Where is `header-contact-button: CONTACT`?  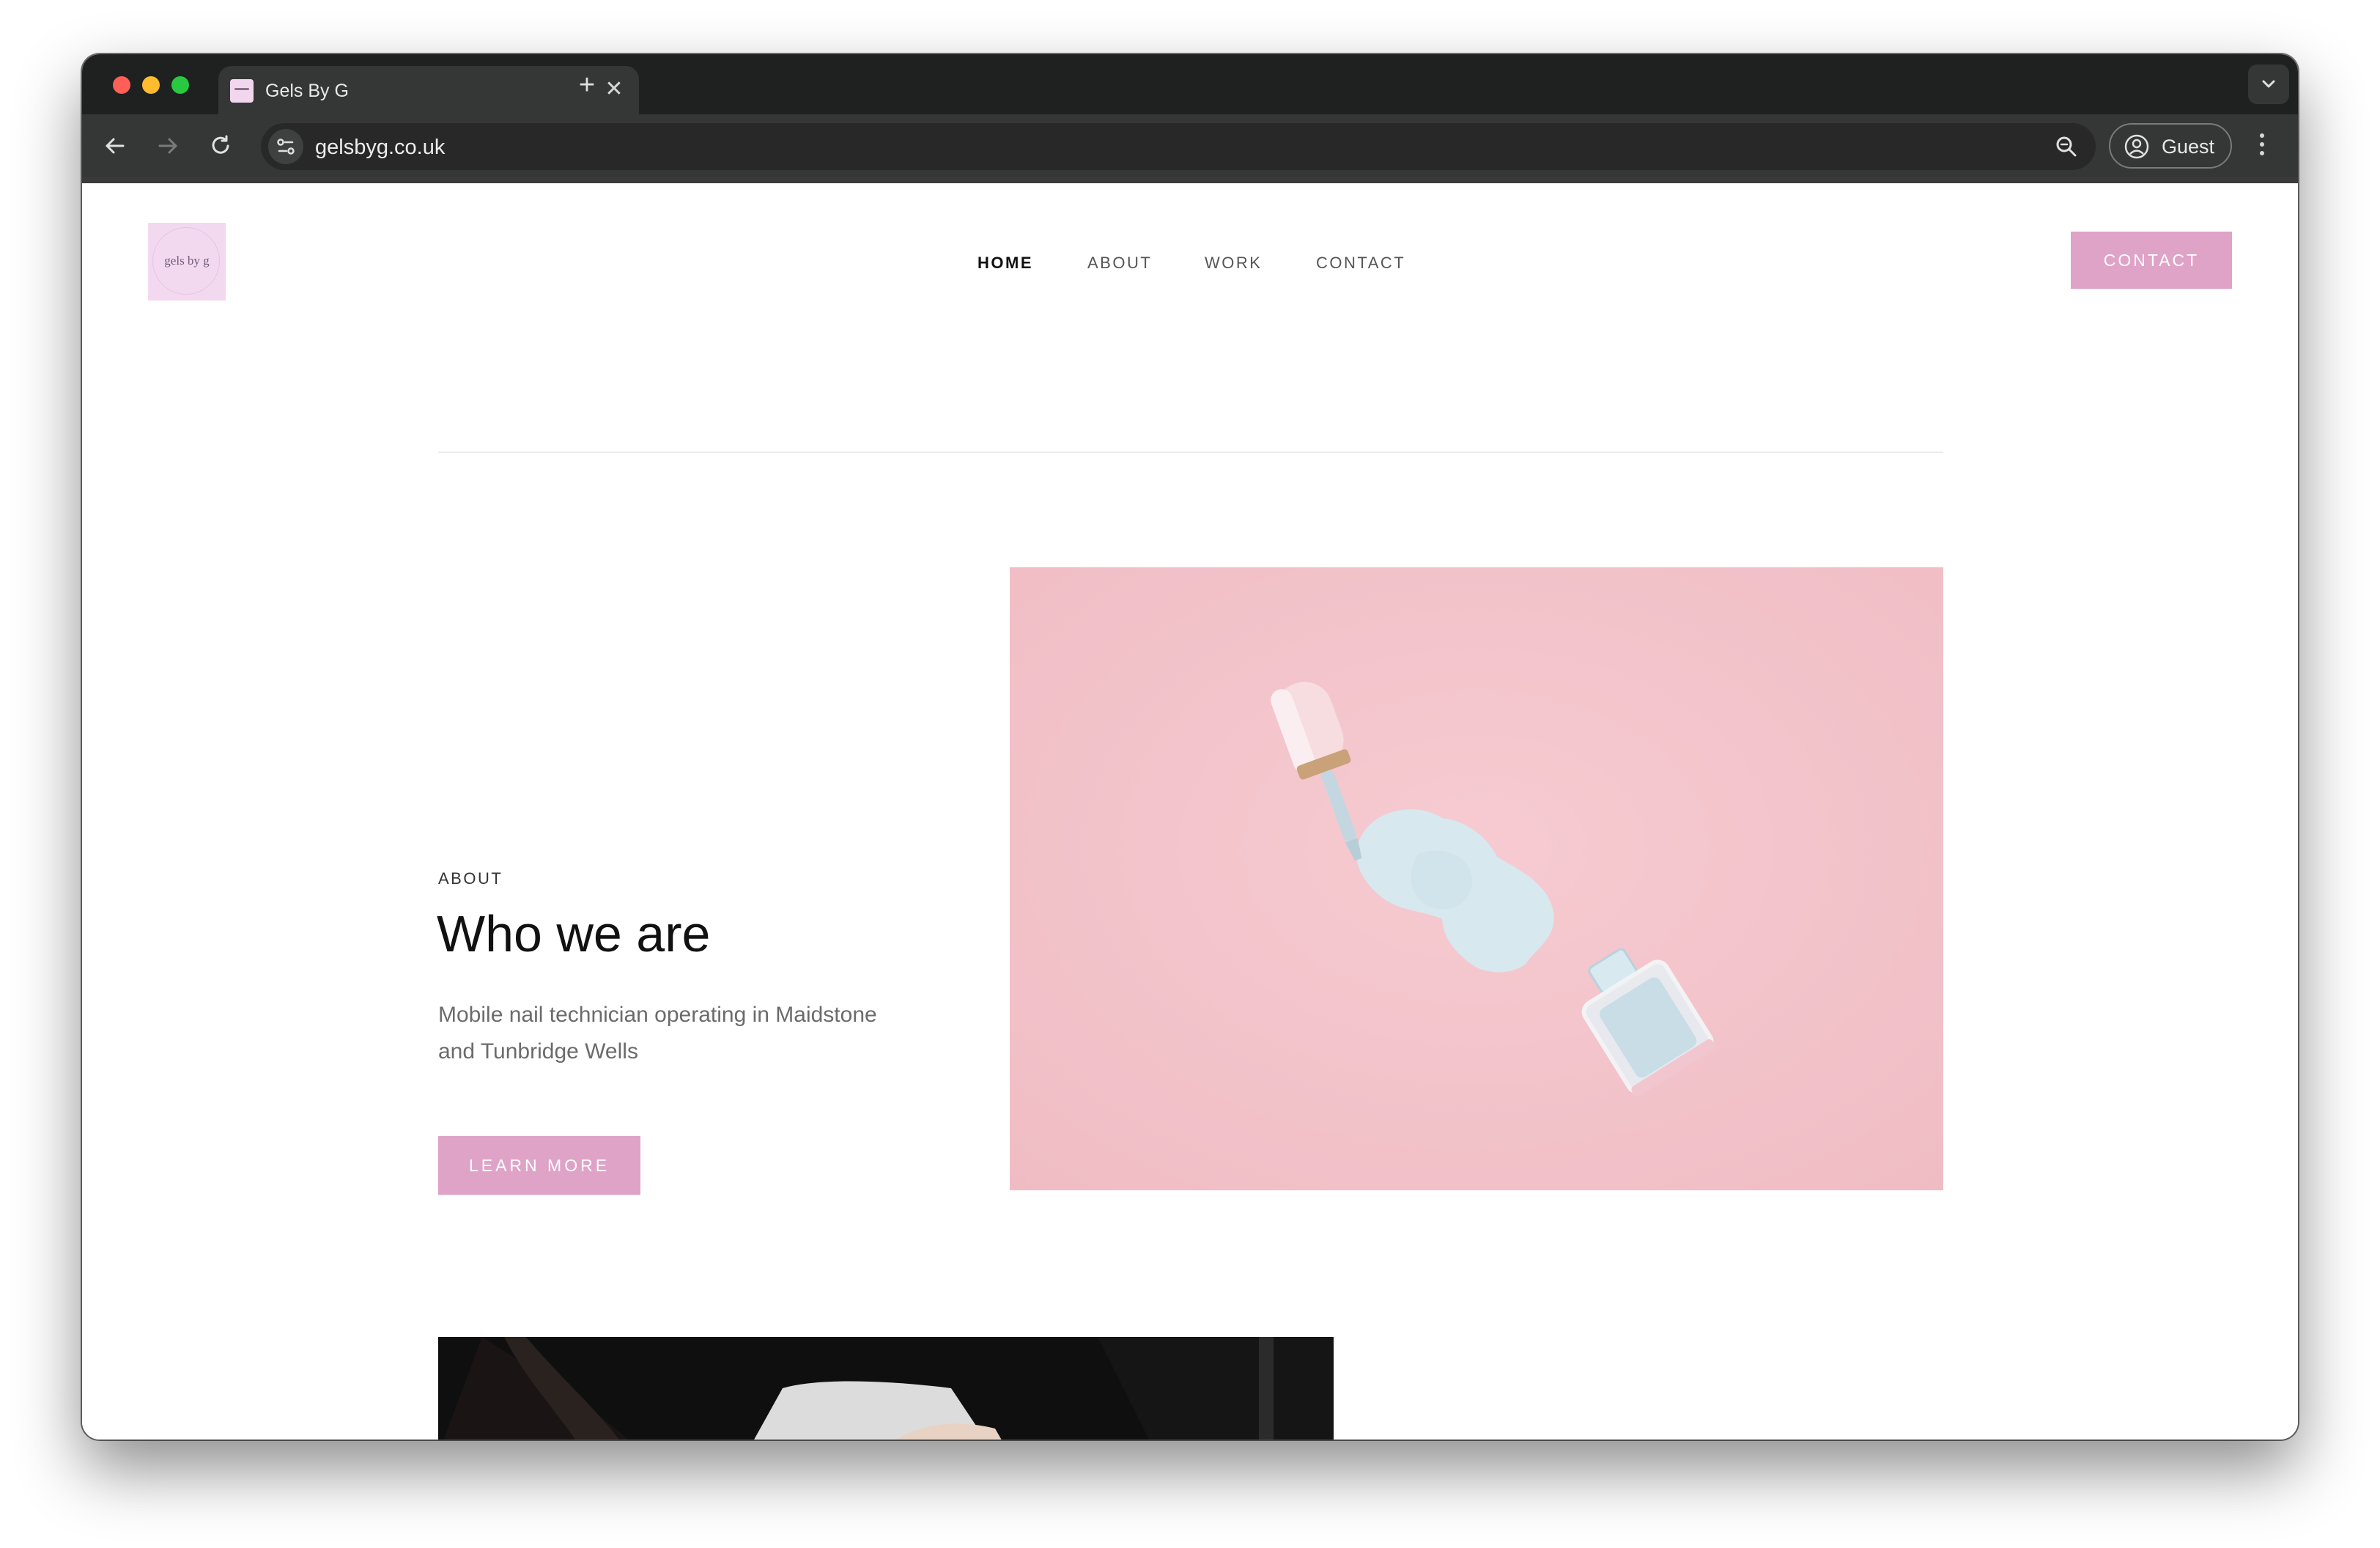 header-contact-button: CONTACT is located at coordinates (2151, 260).